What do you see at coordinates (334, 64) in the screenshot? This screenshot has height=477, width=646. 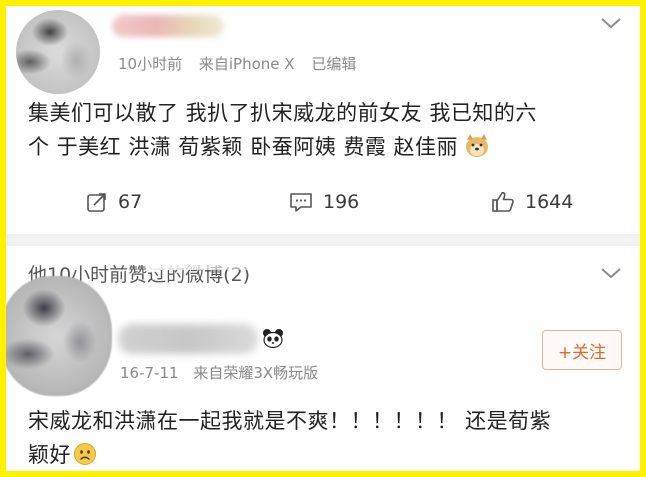 I see `edited-label: 已编辑` at bounding box center [334, 64].